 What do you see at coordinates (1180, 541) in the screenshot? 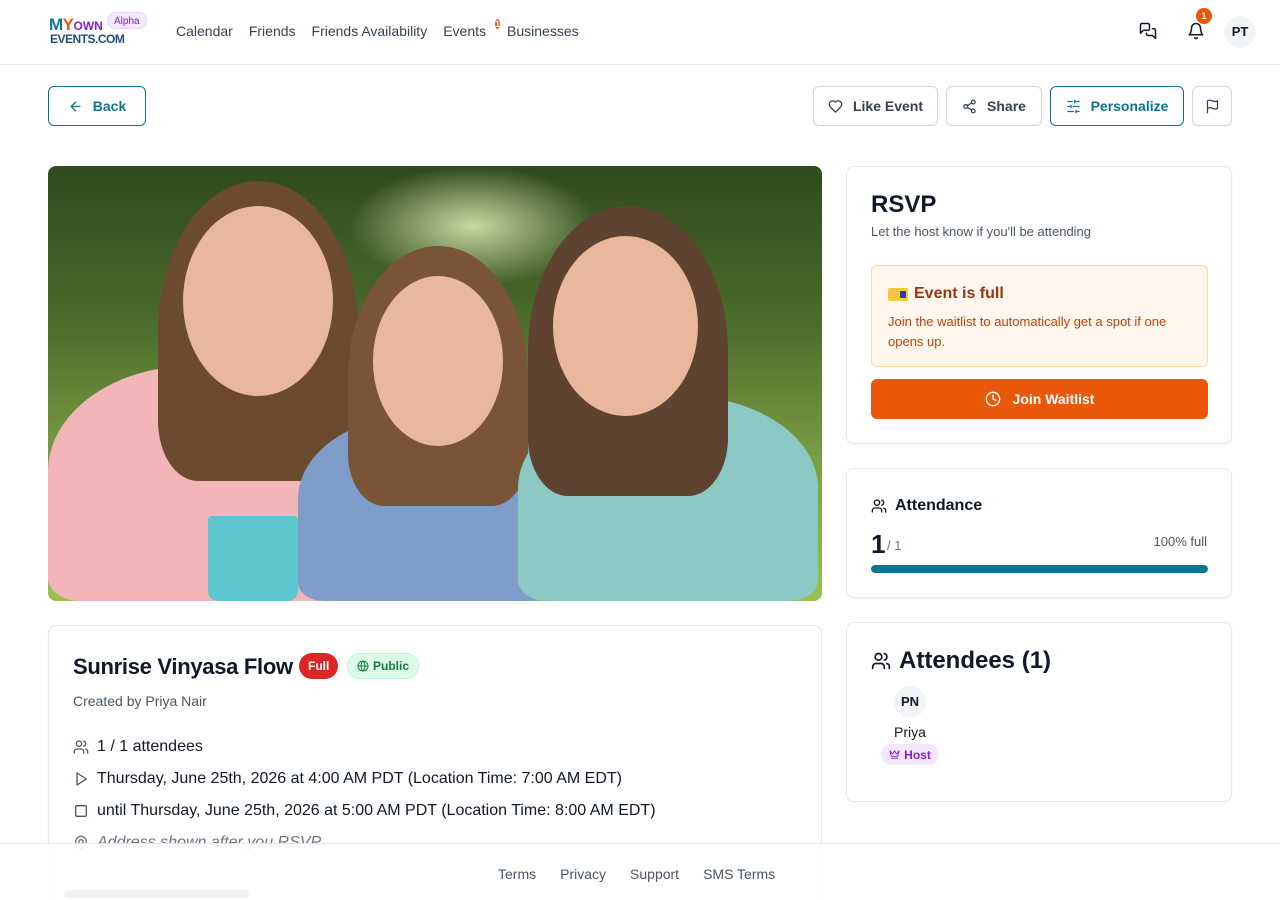
I see `attendance-percent: 100% full` at bounding box center [1180, 541].